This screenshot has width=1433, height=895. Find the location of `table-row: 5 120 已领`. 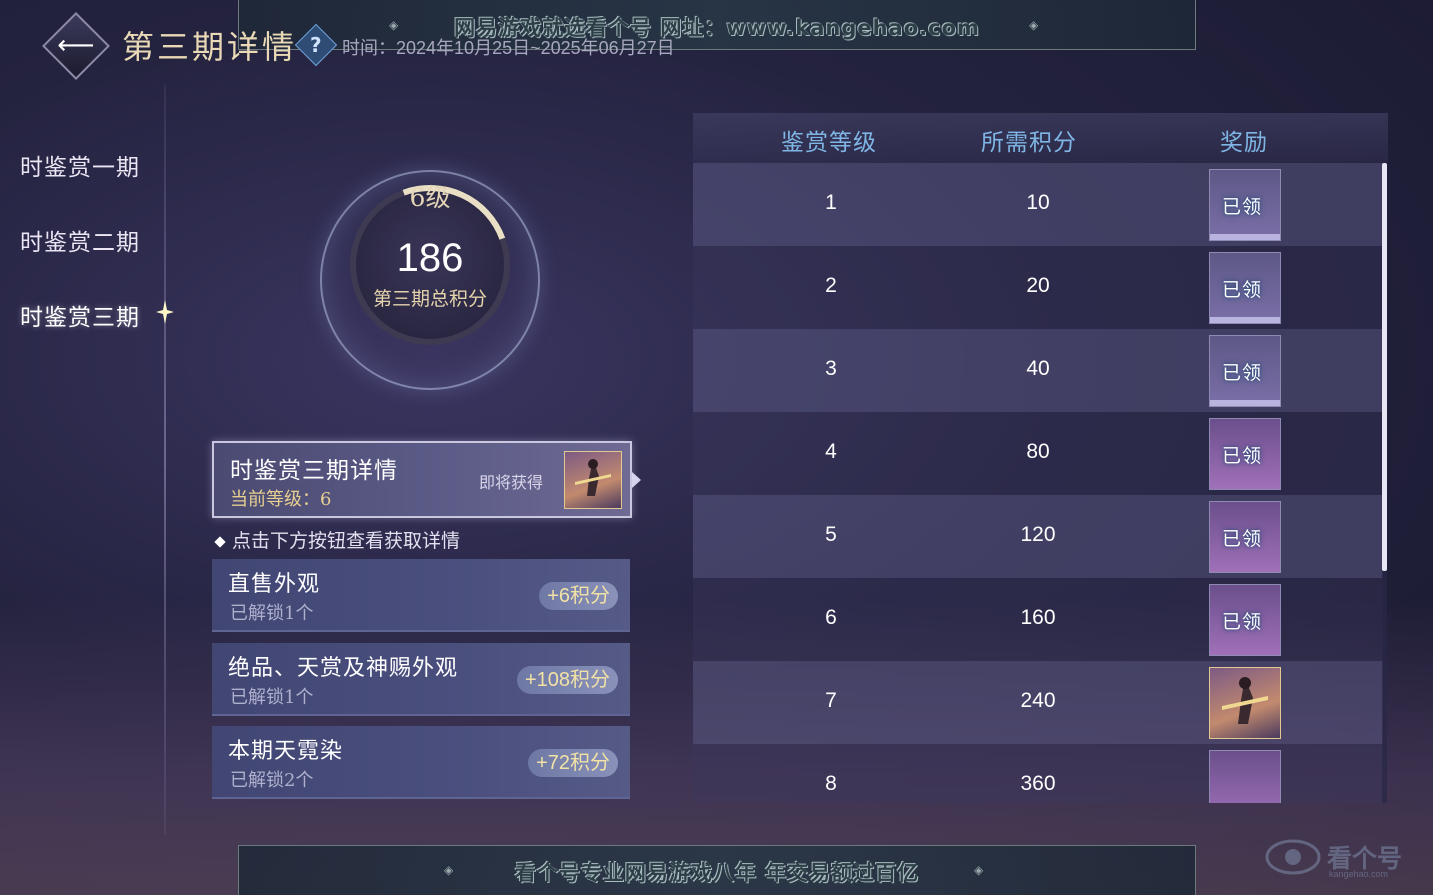

table-row: 5 120 已领 is located at coordinates (1038, 536).